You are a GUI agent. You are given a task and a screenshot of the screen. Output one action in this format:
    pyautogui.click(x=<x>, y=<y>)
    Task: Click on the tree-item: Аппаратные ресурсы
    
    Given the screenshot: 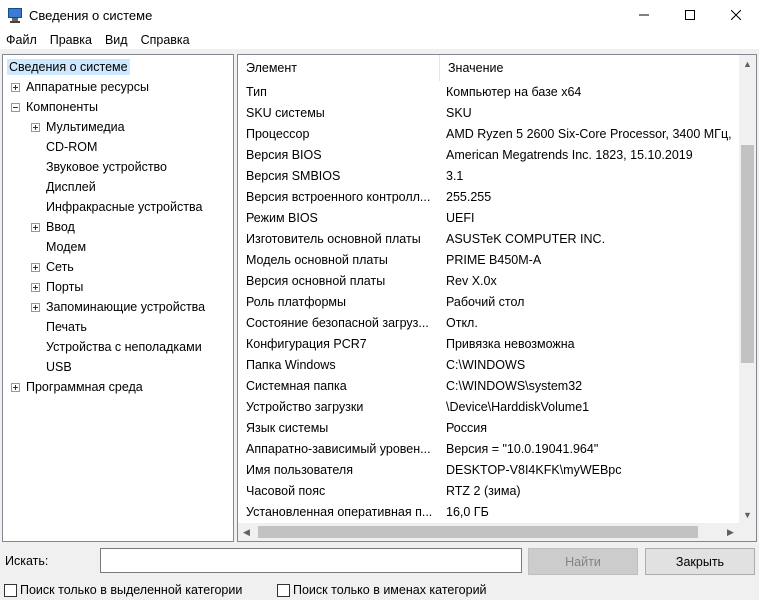 What is the action you would take?
    pyautogui.click(x=81, y=87)
    